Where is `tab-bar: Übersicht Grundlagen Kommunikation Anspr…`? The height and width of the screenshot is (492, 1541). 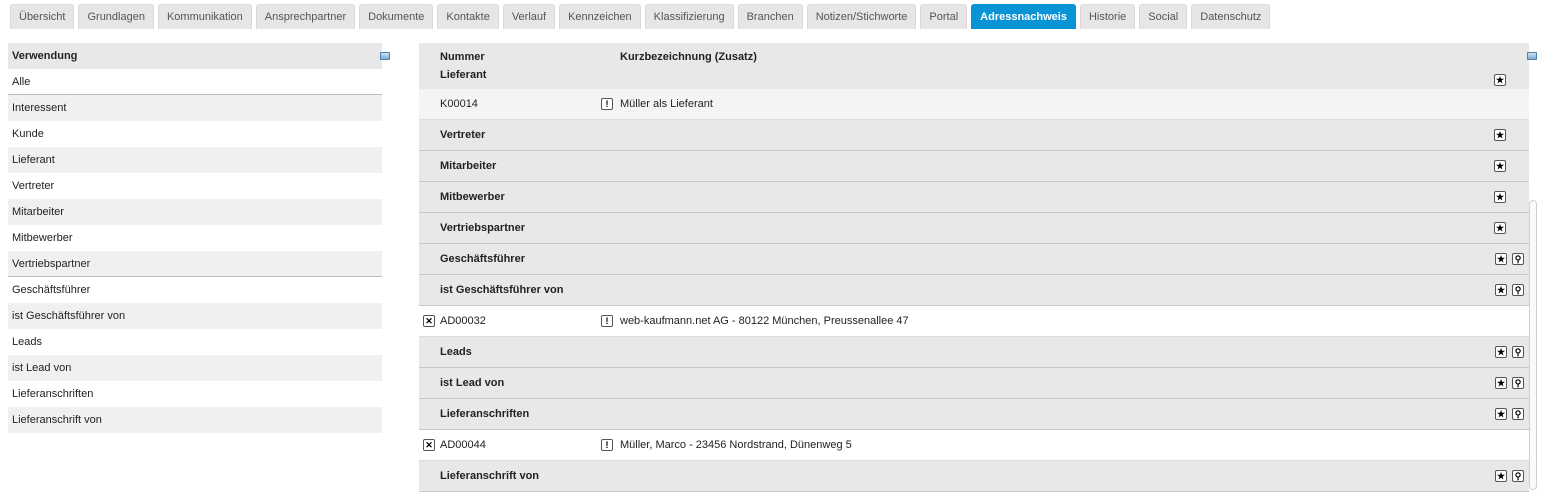
tab-bar: Übersicht Grundlagen Kommunikation Anspr… is located at coordinates (640, 16).